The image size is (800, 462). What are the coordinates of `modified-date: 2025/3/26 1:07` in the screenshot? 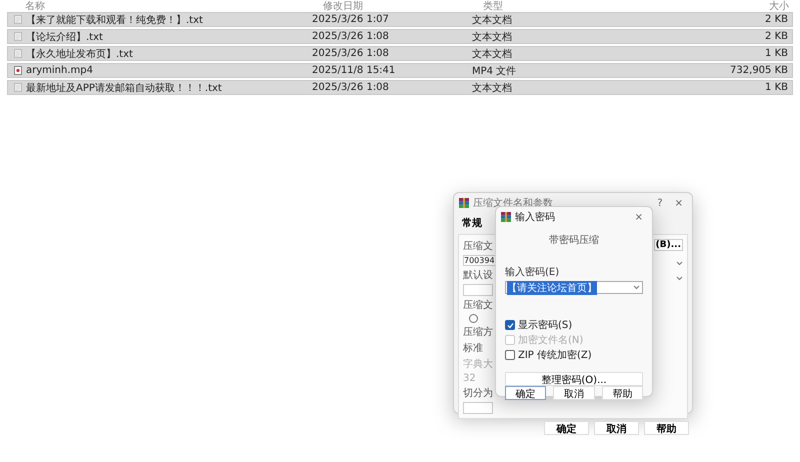 It's located at (351, 19).